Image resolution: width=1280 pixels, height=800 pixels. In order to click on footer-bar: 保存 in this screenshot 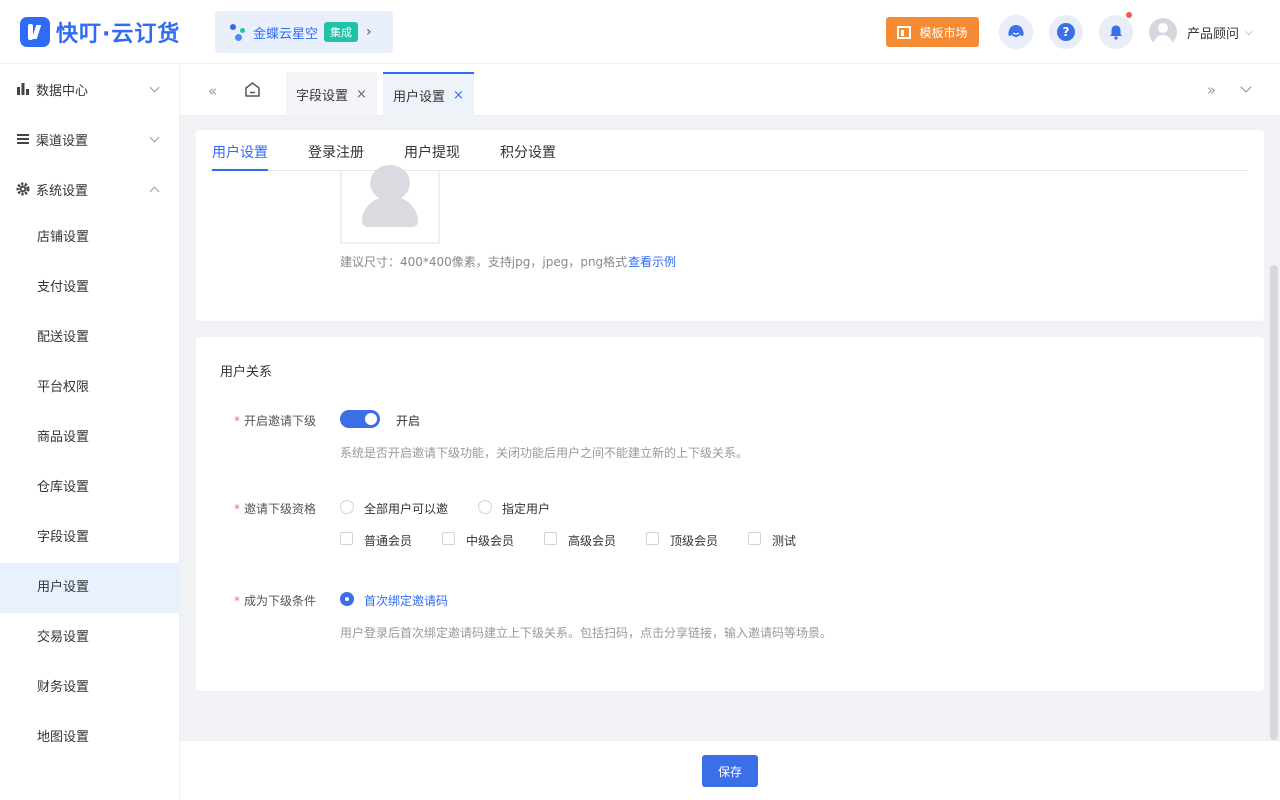, I will do `click(730, 770)`.